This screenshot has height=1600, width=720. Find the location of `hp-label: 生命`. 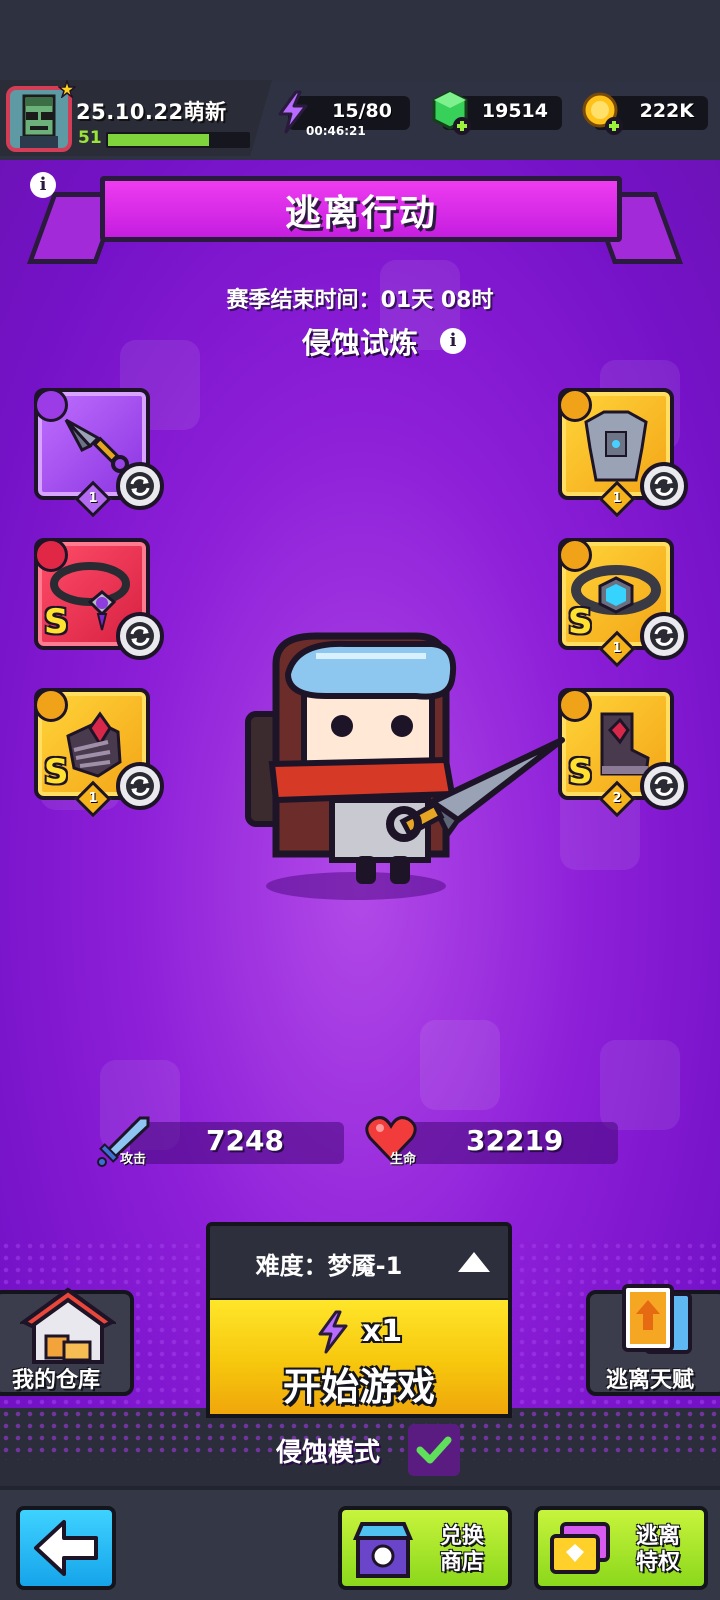

hp-label: 生命 is located at coordinates (403, 1159).